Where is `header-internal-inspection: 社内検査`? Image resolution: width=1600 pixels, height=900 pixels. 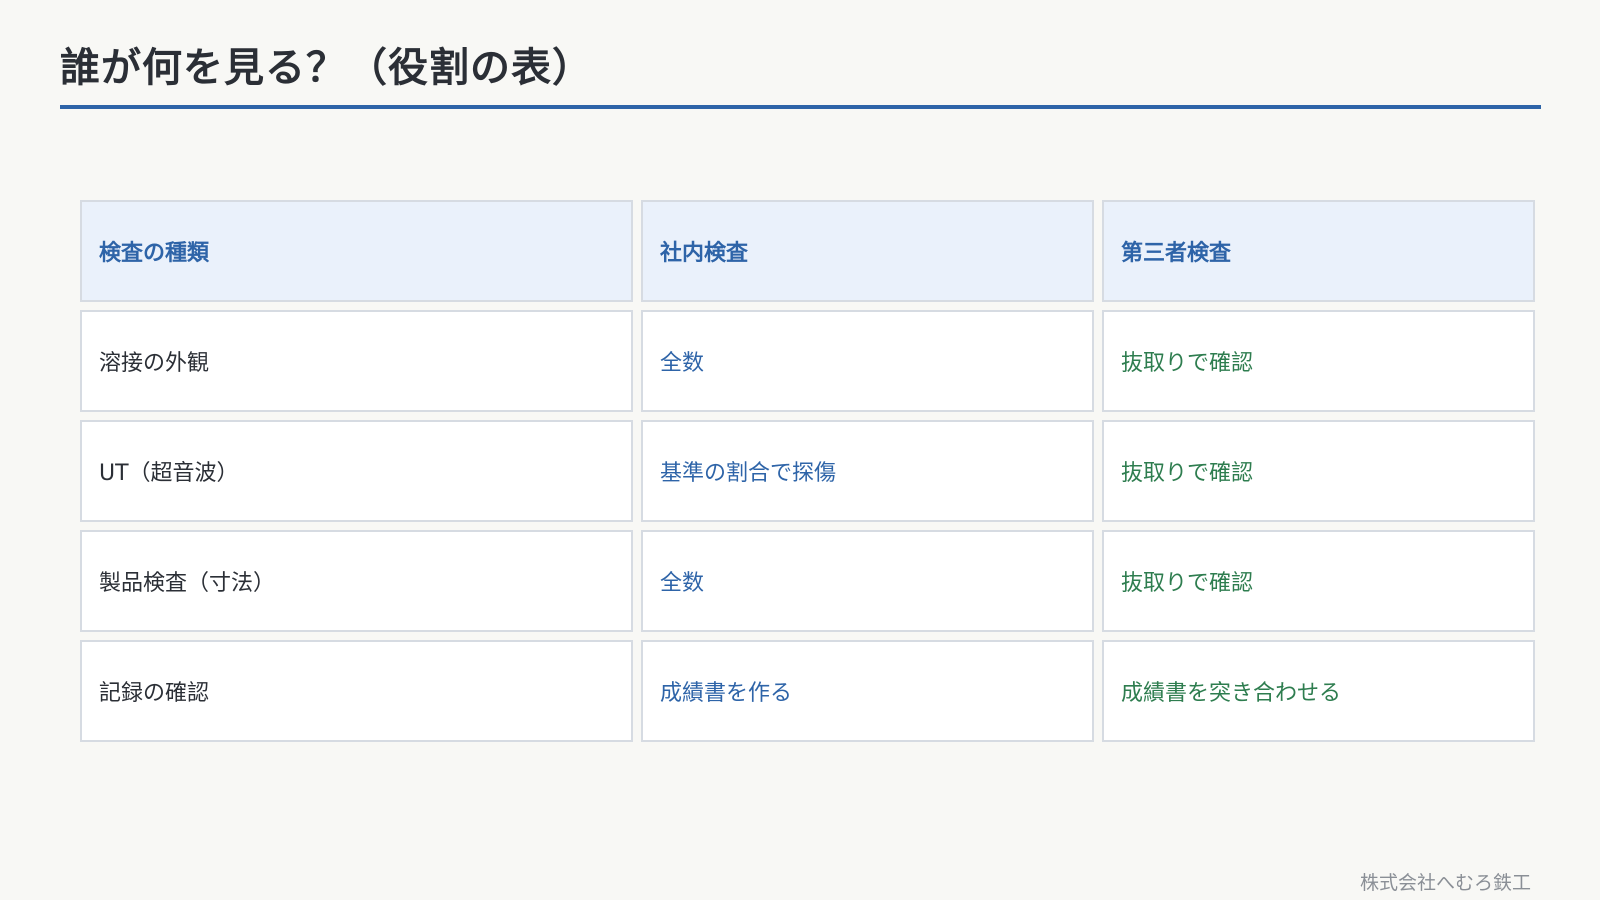
header-internal-inspection: 社内検査 is located at coordinates (867, 251).